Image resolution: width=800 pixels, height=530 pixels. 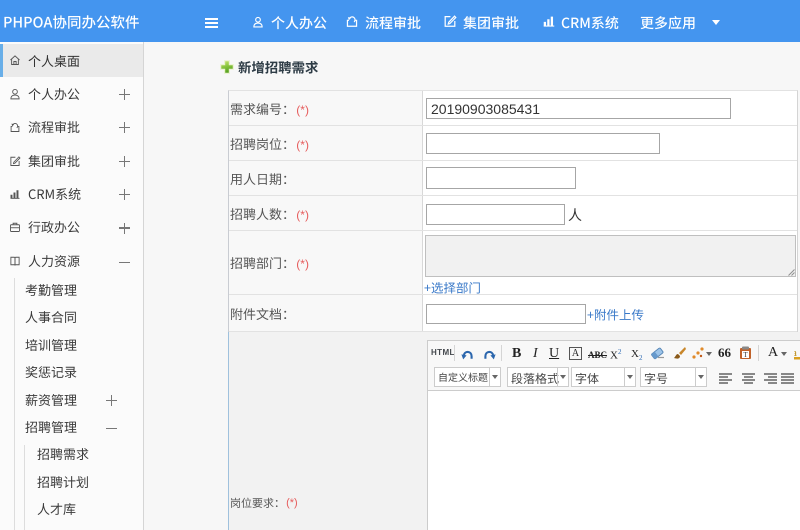 I want to click on svg-text: T, so click(x=745, y=355).